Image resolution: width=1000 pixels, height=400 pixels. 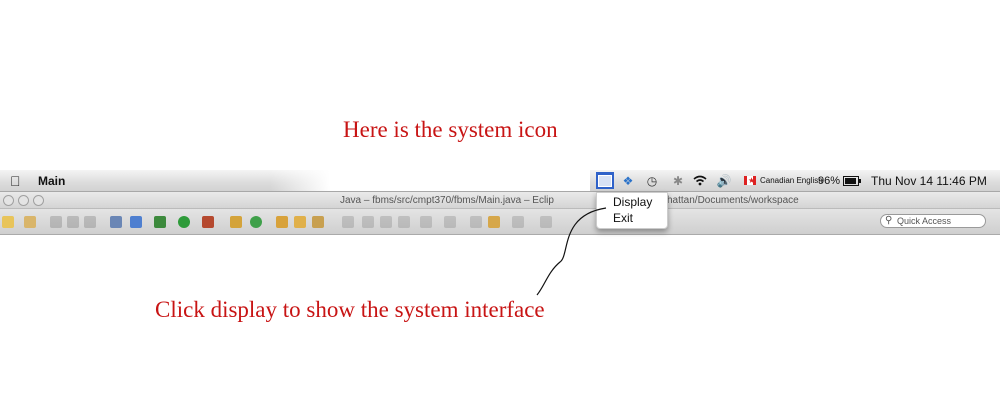 I want to click on previous-annotation-icon, so click(x=450, y=222).